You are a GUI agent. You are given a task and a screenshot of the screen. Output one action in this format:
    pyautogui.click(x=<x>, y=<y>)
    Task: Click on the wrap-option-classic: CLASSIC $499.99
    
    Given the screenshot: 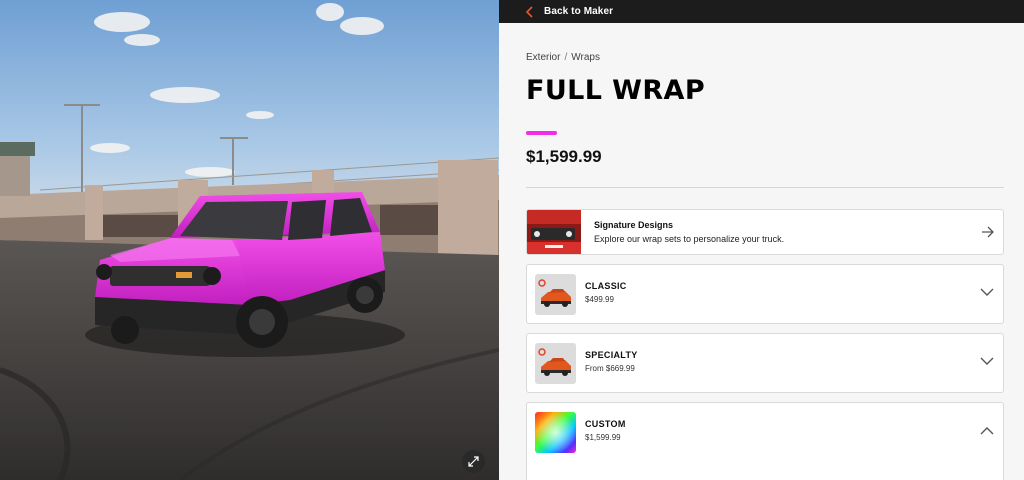 What is the action you would take?
    pyautogui.click(x=765, y=294)
    